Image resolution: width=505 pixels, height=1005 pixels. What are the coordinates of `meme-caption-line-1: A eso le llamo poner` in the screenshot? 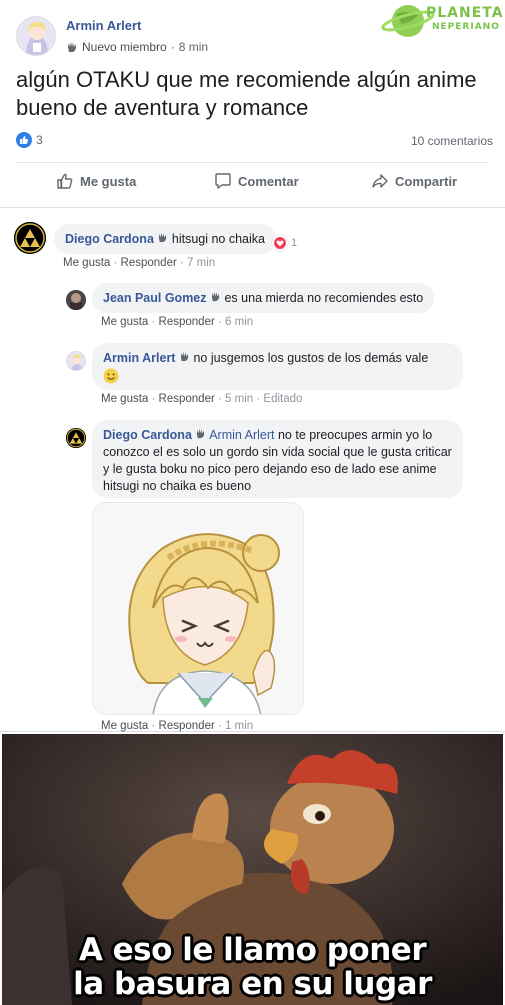 It's located at (252, 950).